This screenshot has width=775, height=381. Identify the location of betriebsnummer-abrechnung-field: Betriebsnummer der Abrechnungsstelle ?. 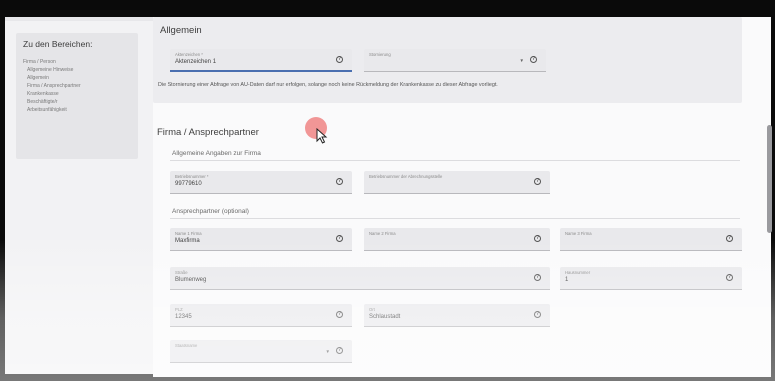
(457, 182).